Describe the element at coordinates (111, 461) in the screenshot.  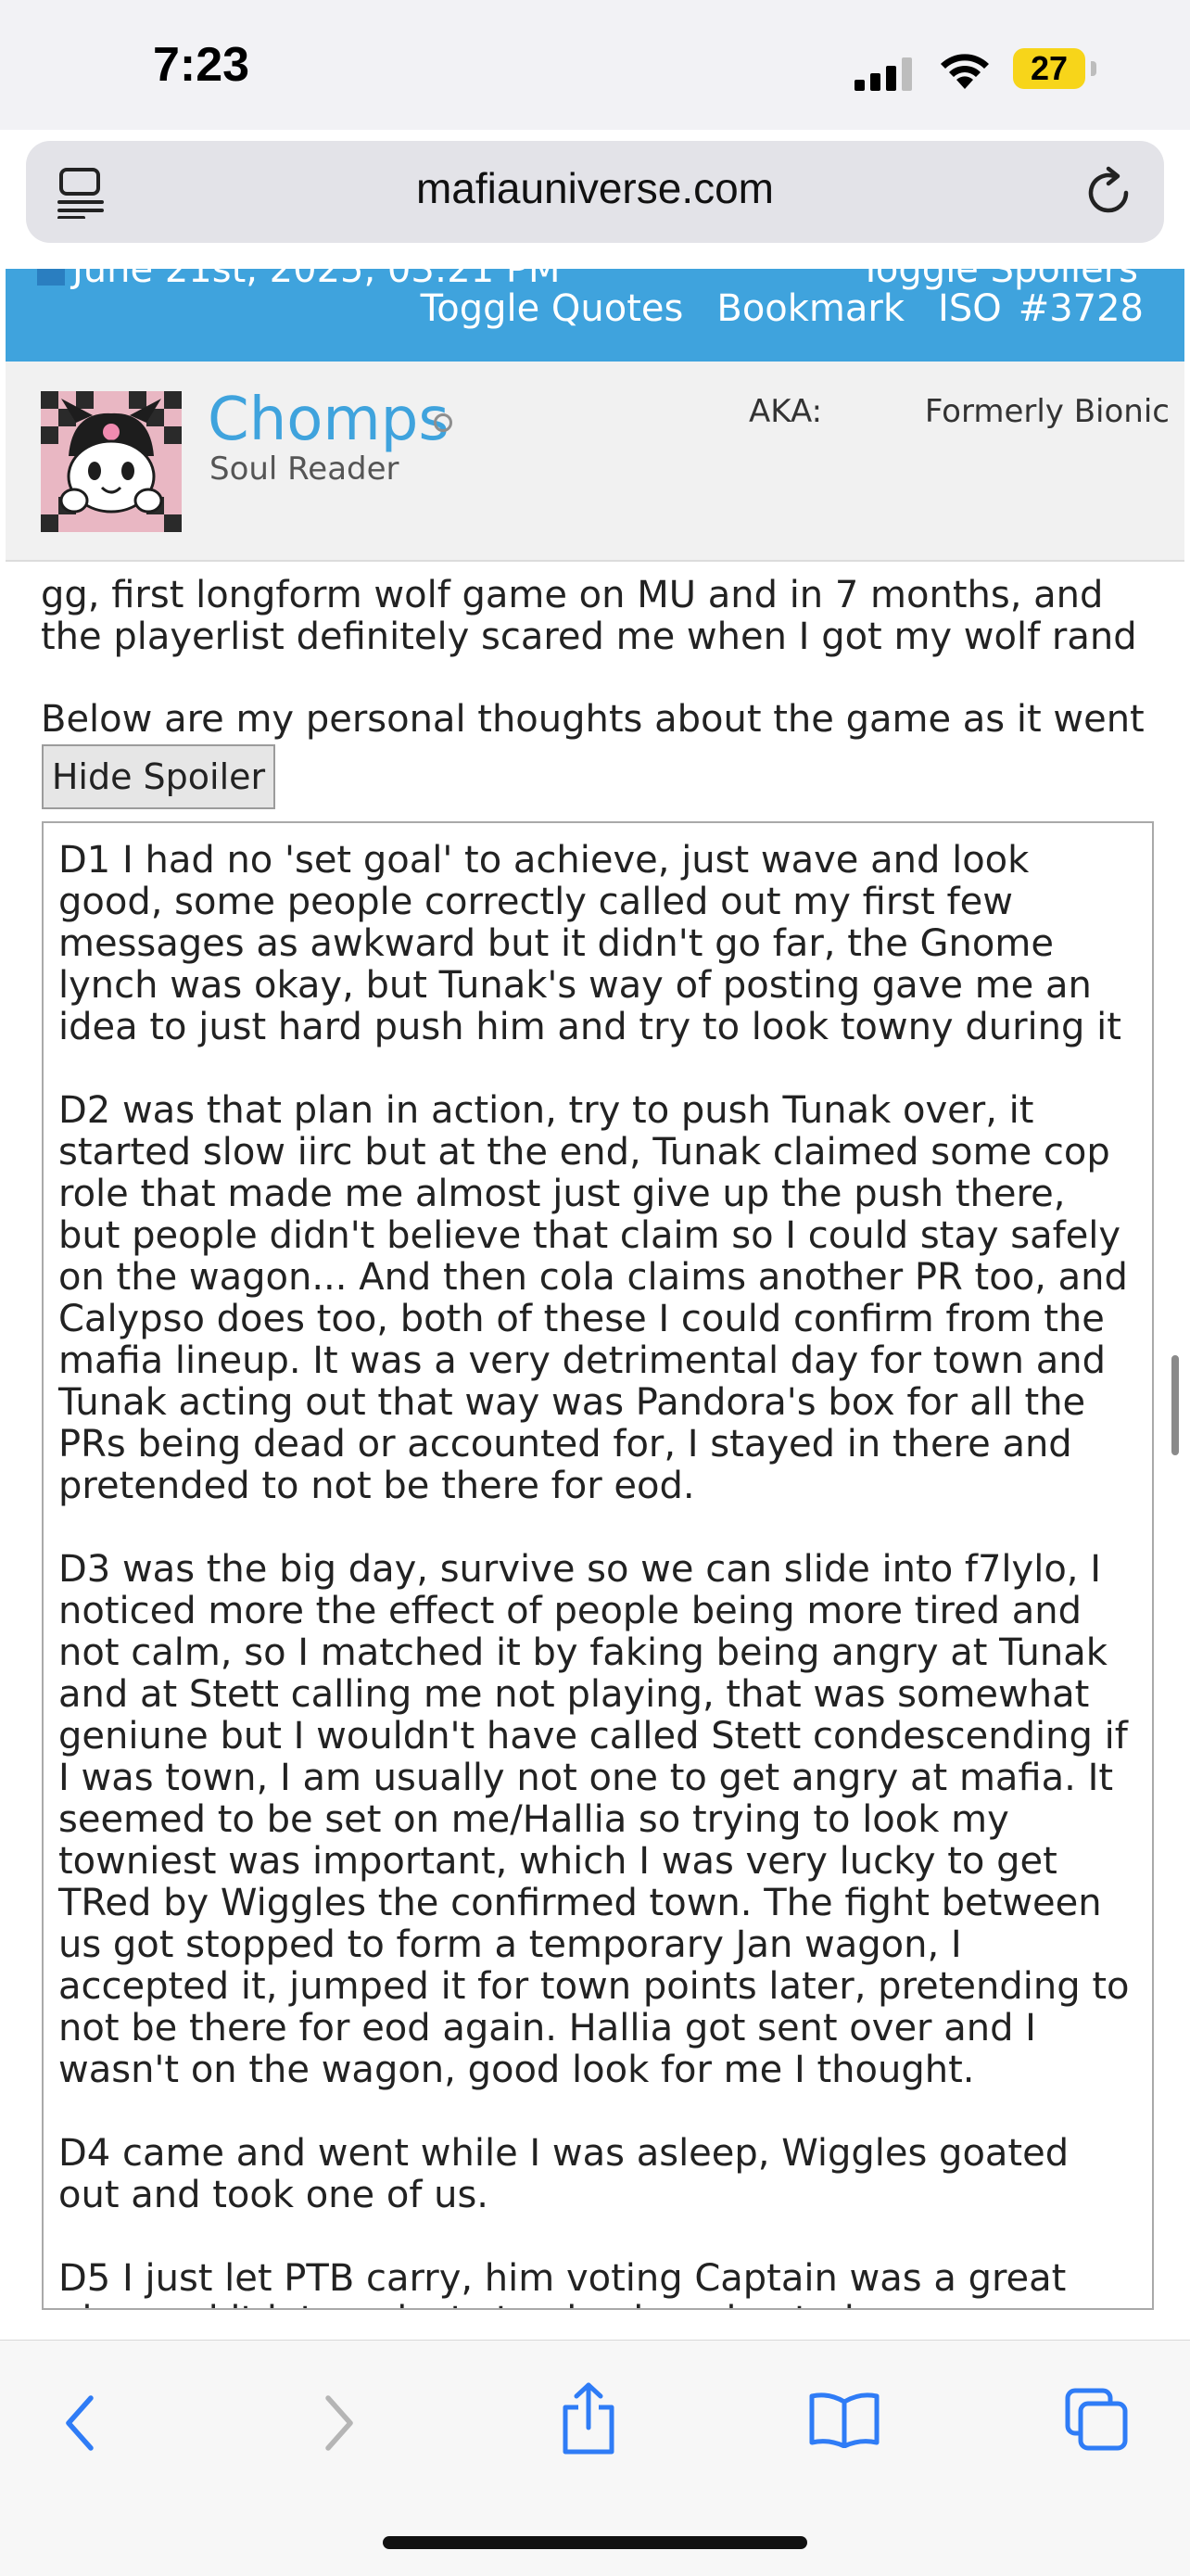
I see `avatar` at that location.